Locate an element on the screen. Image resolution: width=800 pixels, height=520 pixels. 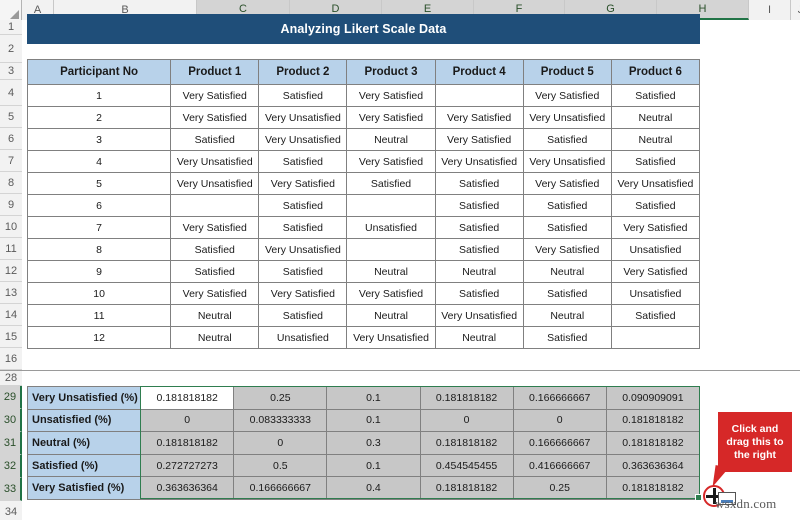
row-header-4: 4 is located at coordinates (11, 93).